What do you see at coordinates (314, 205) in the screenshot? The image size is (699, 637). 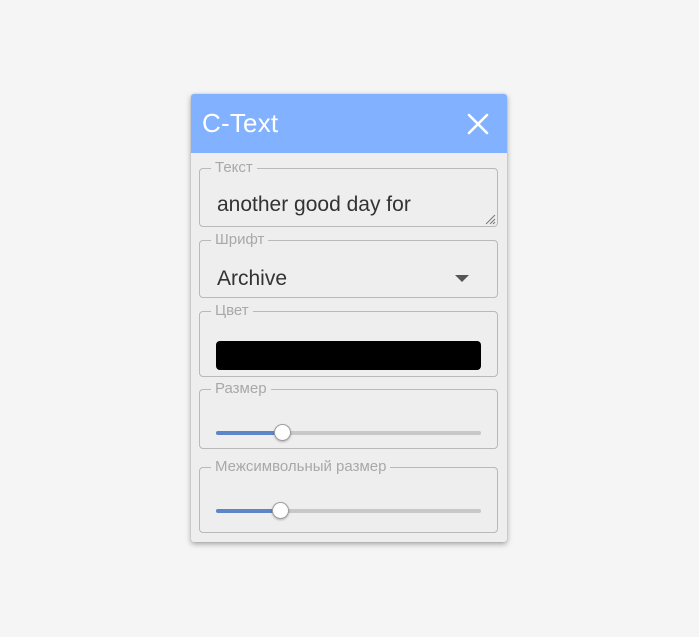 I see `text-input: another good day for` at bounding box center [314, 205].